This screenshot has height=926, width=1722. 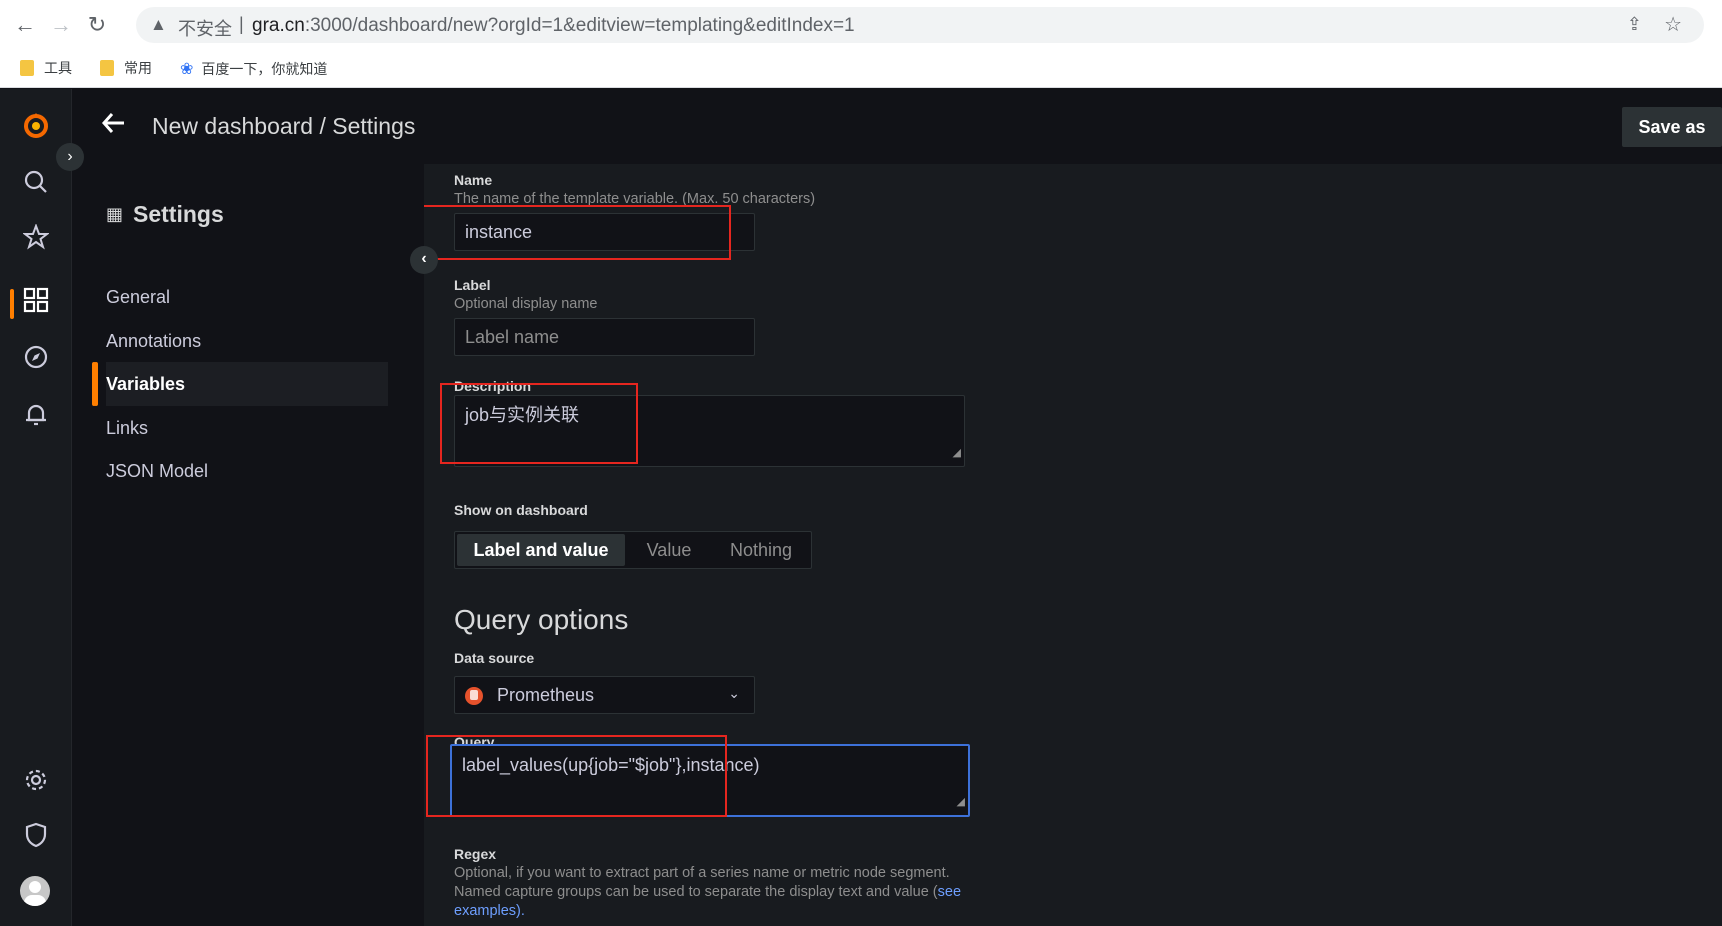 What do you see at coordinates (494, 658) in the screenshot?
I see `data-source-label: Data source` at bounding box center [494, 658].